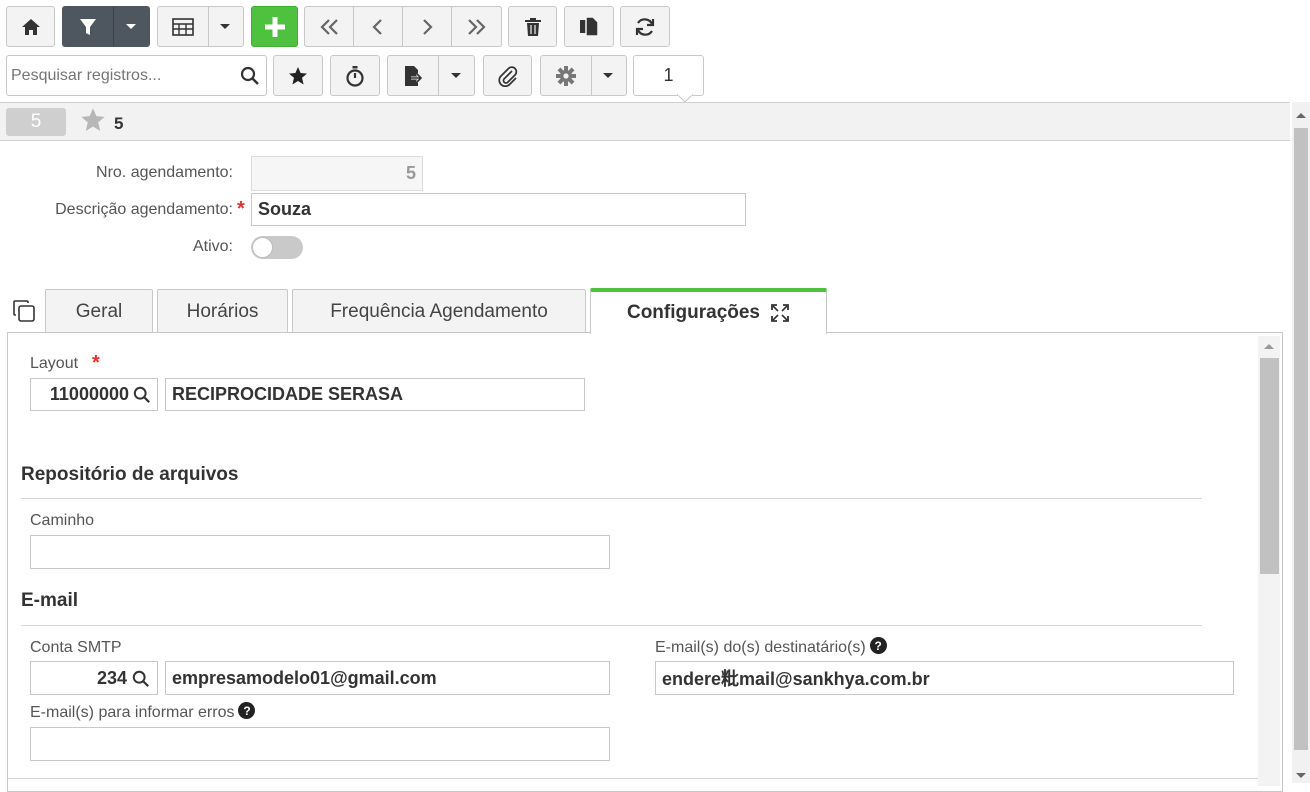  What do you see at coordinates (1269, 466) in the screenshot?
I see `panel-scrollbar-thumb` at bounding box center [1269, 466].